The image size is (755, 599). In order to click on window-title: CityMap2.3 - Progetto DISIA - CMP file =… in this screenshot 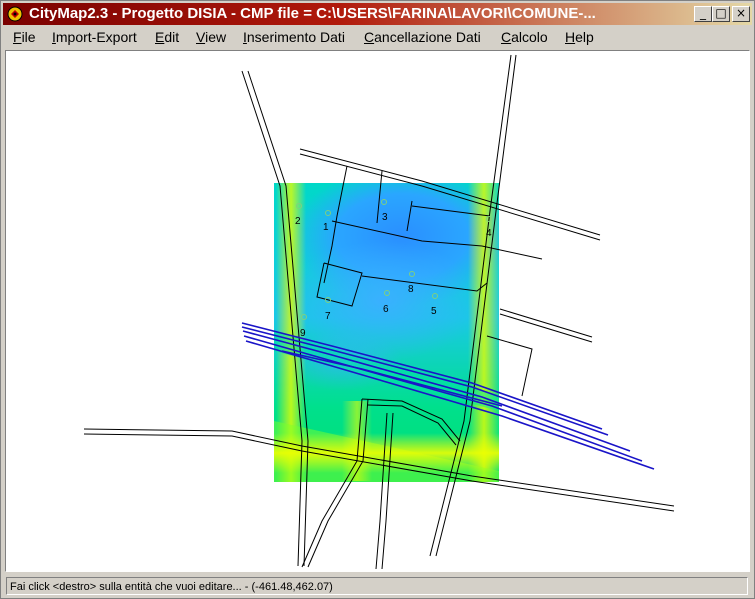, I will do `click(312, 13)`.